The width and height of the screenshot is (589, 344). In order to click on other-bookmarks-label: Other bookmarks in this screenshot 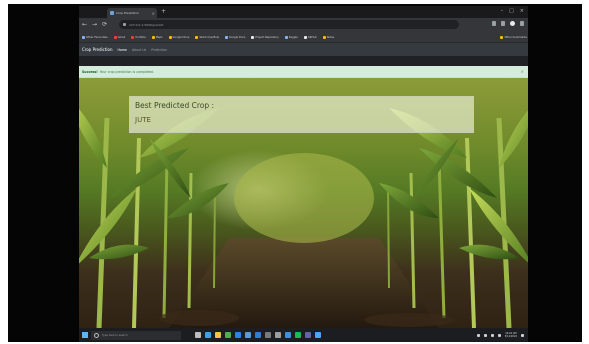, I will do `click(515, 37)`.